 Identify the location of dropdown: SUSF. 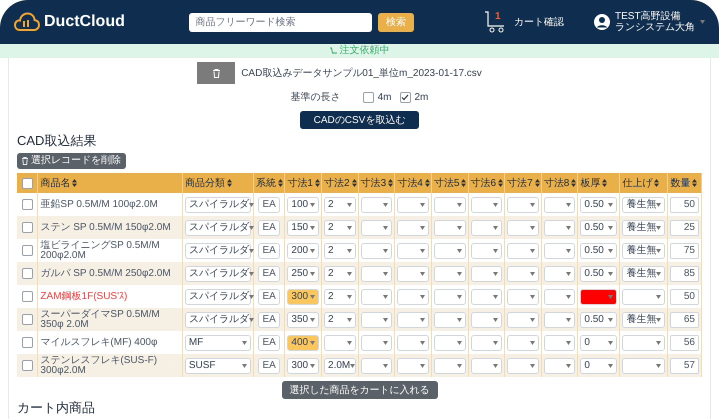
(217, 366).